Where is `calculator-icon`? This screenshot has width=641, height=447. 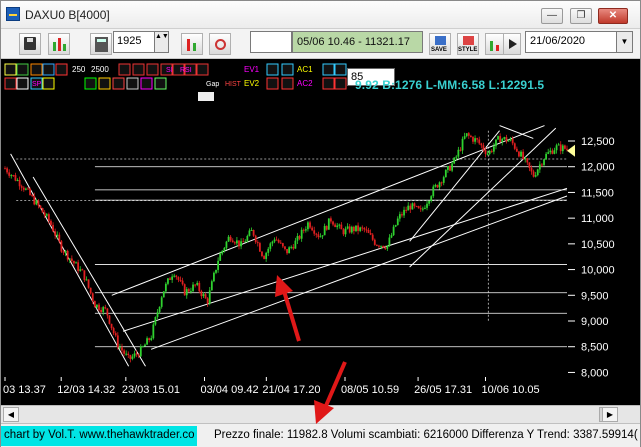
calculator-icon is located at coordinates (101, 44).